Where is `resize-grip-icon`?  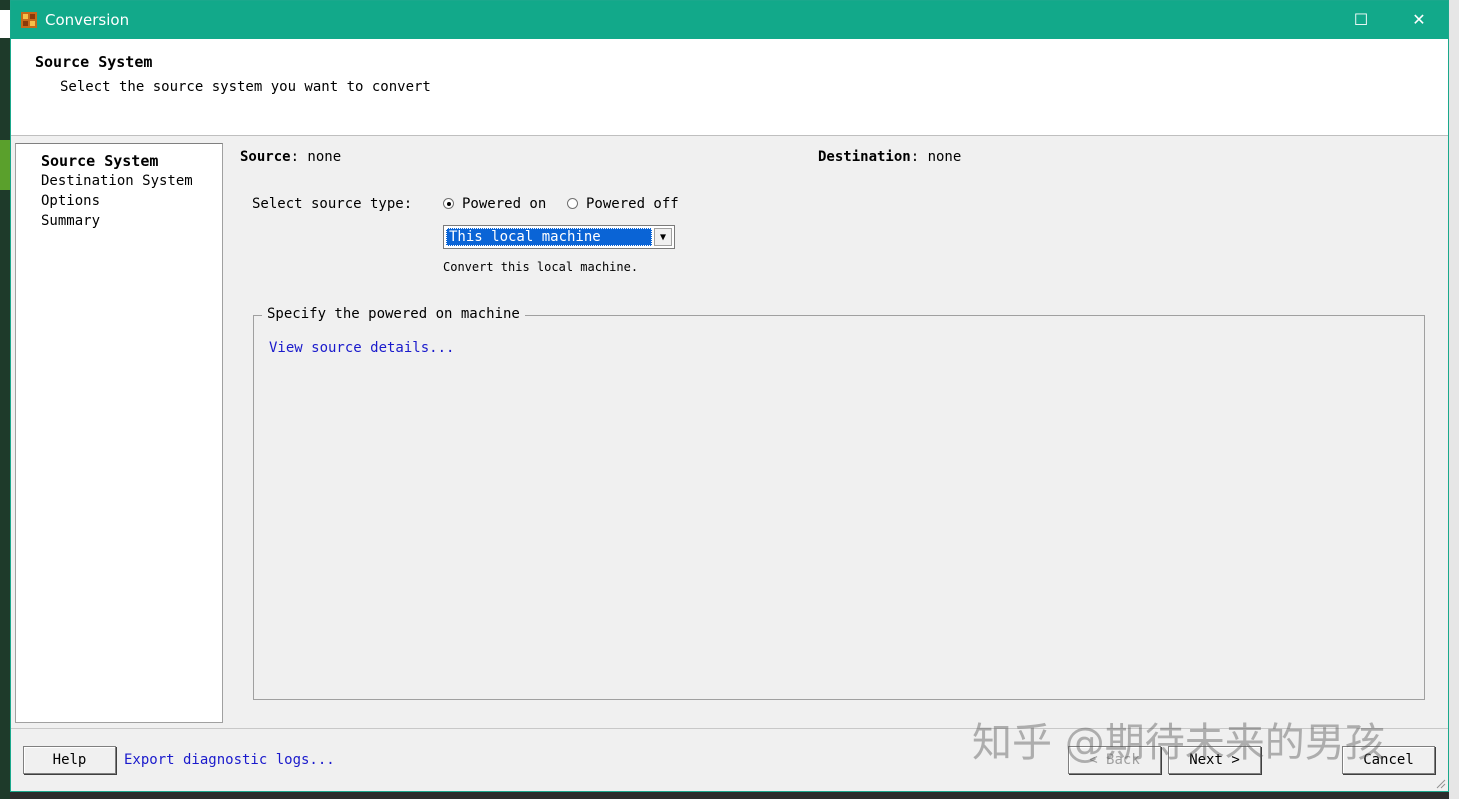
resize-grip-icon is located at coordinates (1440, 783).